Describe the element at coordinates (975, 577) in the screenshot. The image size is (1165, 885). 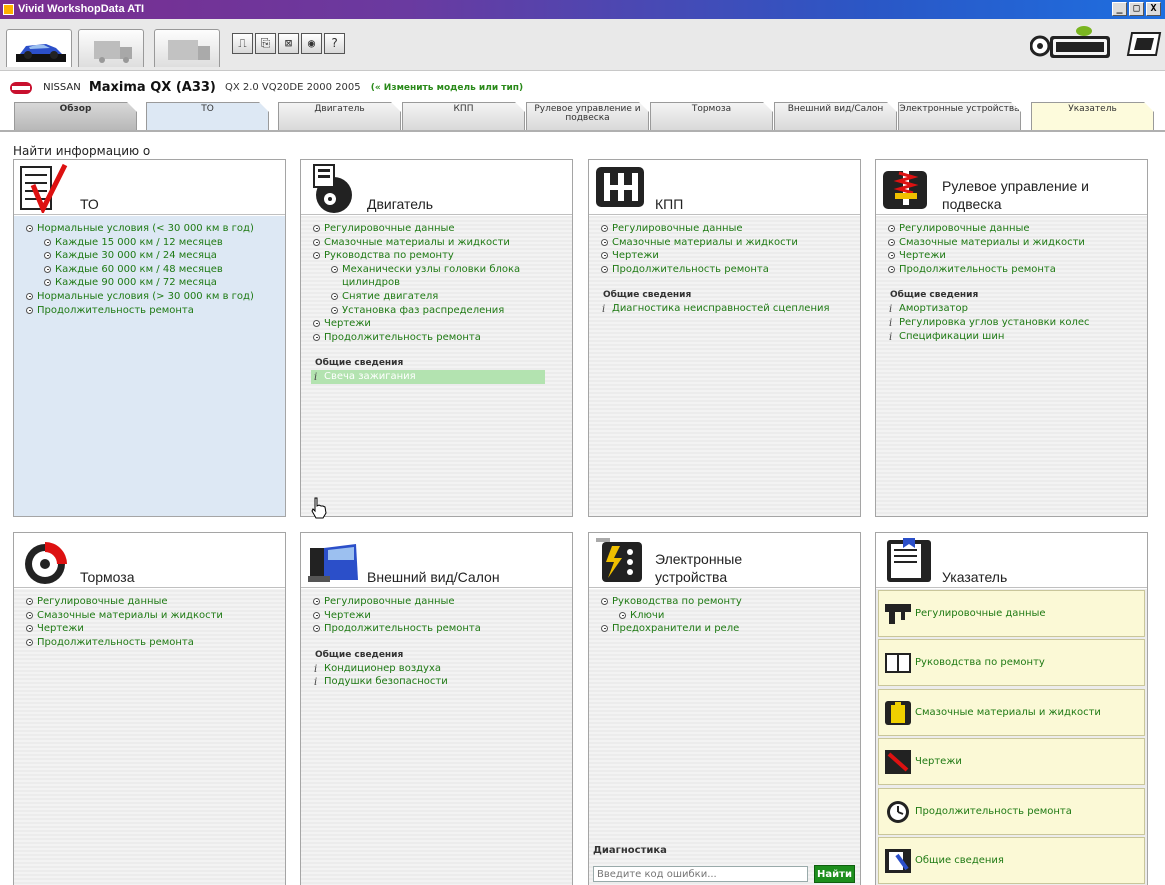
I see `card-index-title: Указатель` at that location.